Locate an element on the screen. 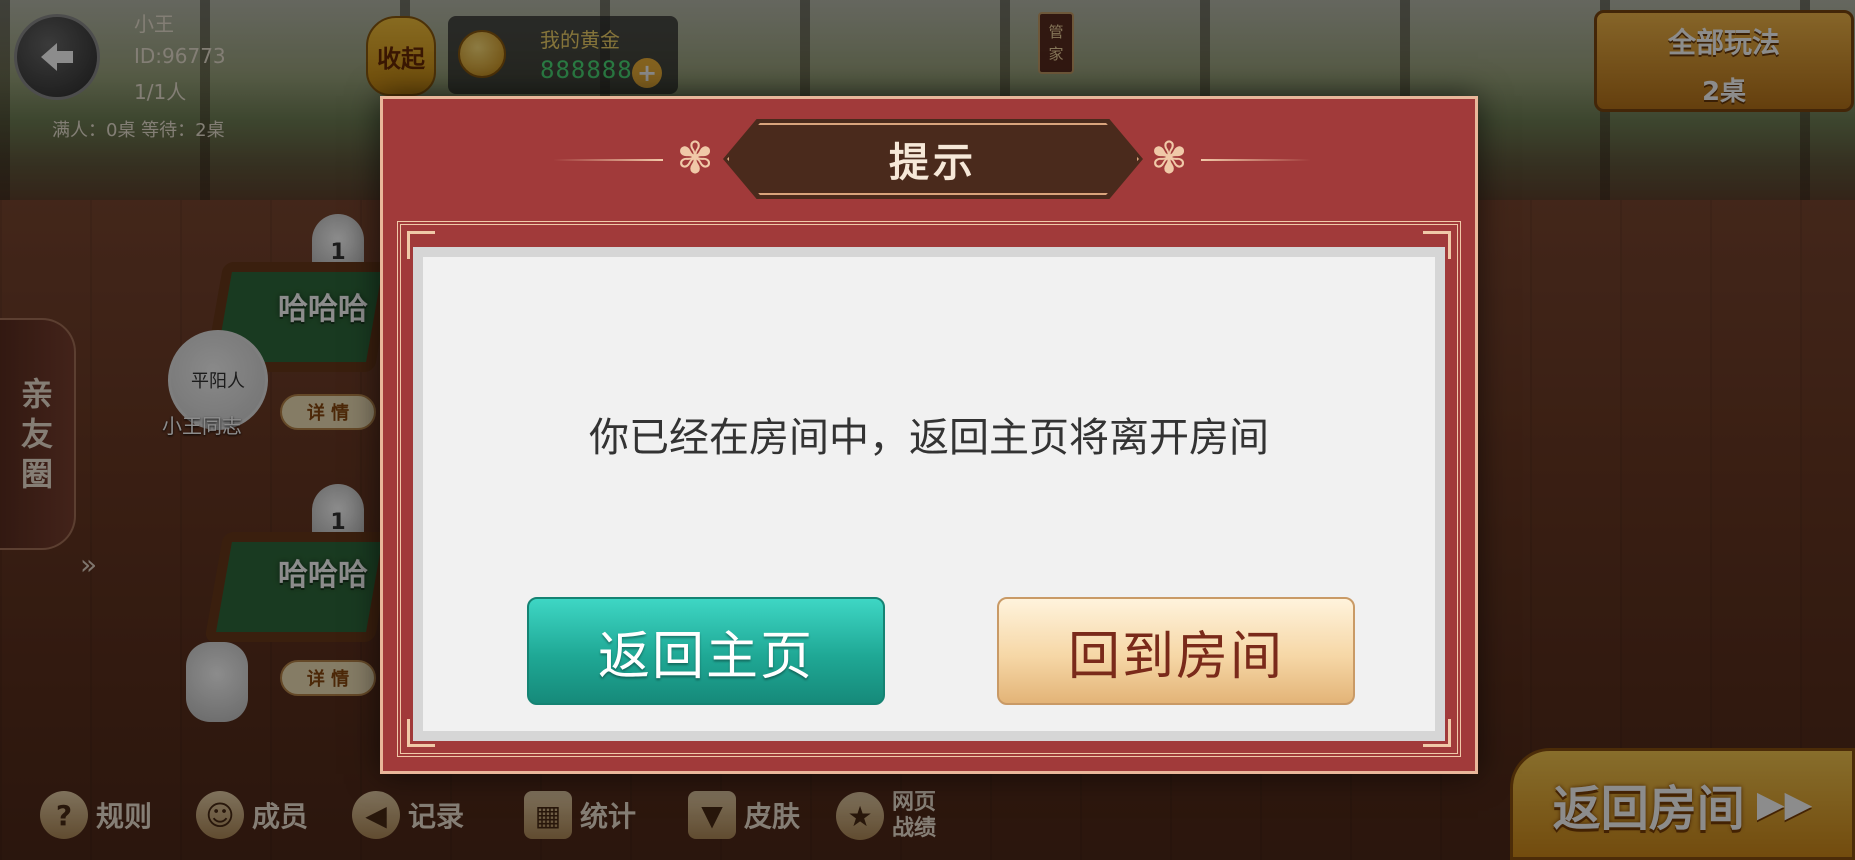 Image resolution: width=1855 pixels, height=860 pixels. header-line-right is located at coordinates (1256, 160).